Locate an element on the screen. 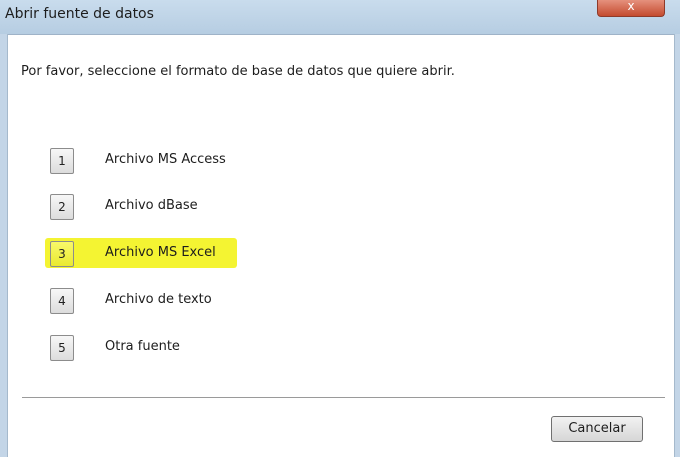 This screenshot has width=680, height=457. option-4-button: 4 is located at coordinates (62, 301).